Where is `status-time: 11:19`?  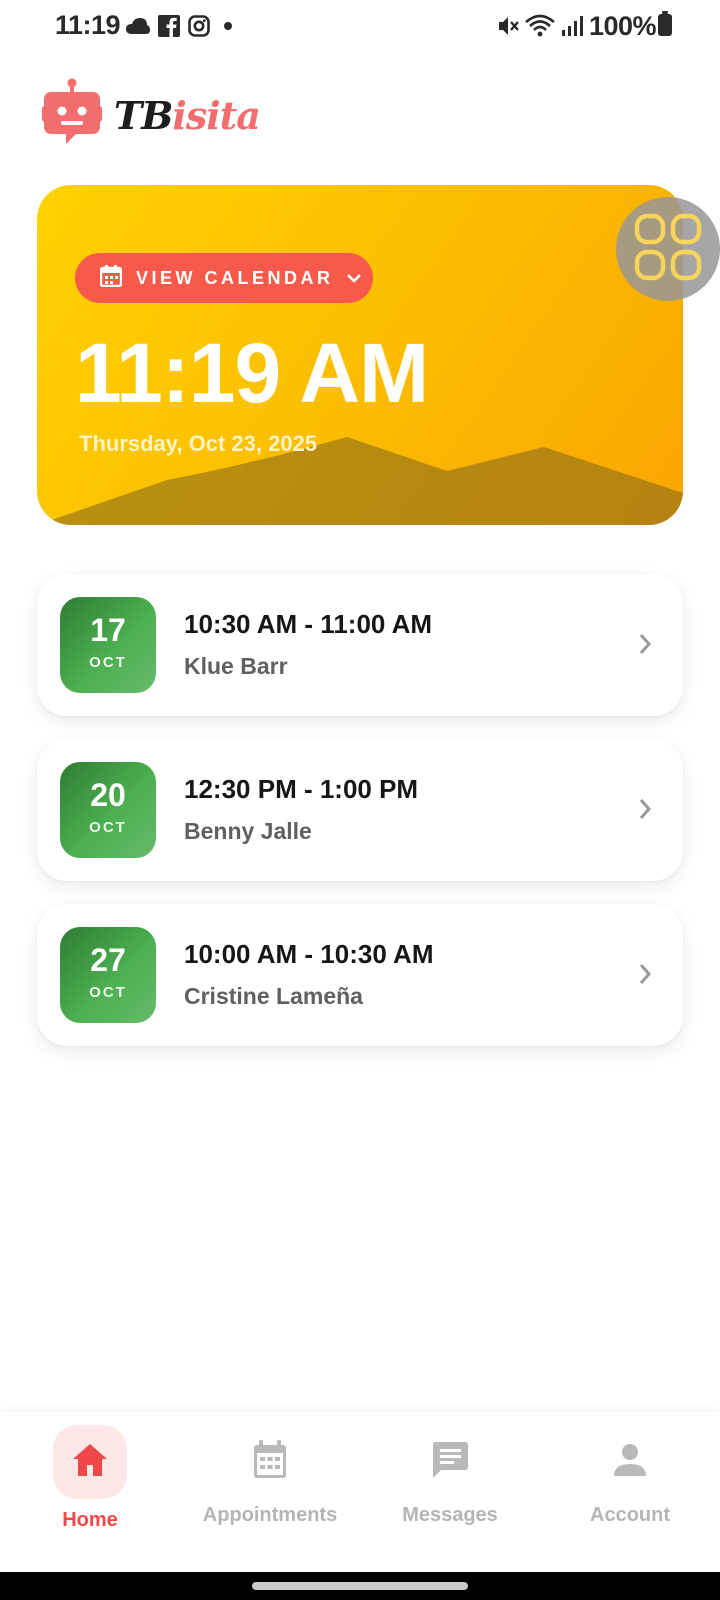
status-time: 11:19 is located at coordinates (88, 25).